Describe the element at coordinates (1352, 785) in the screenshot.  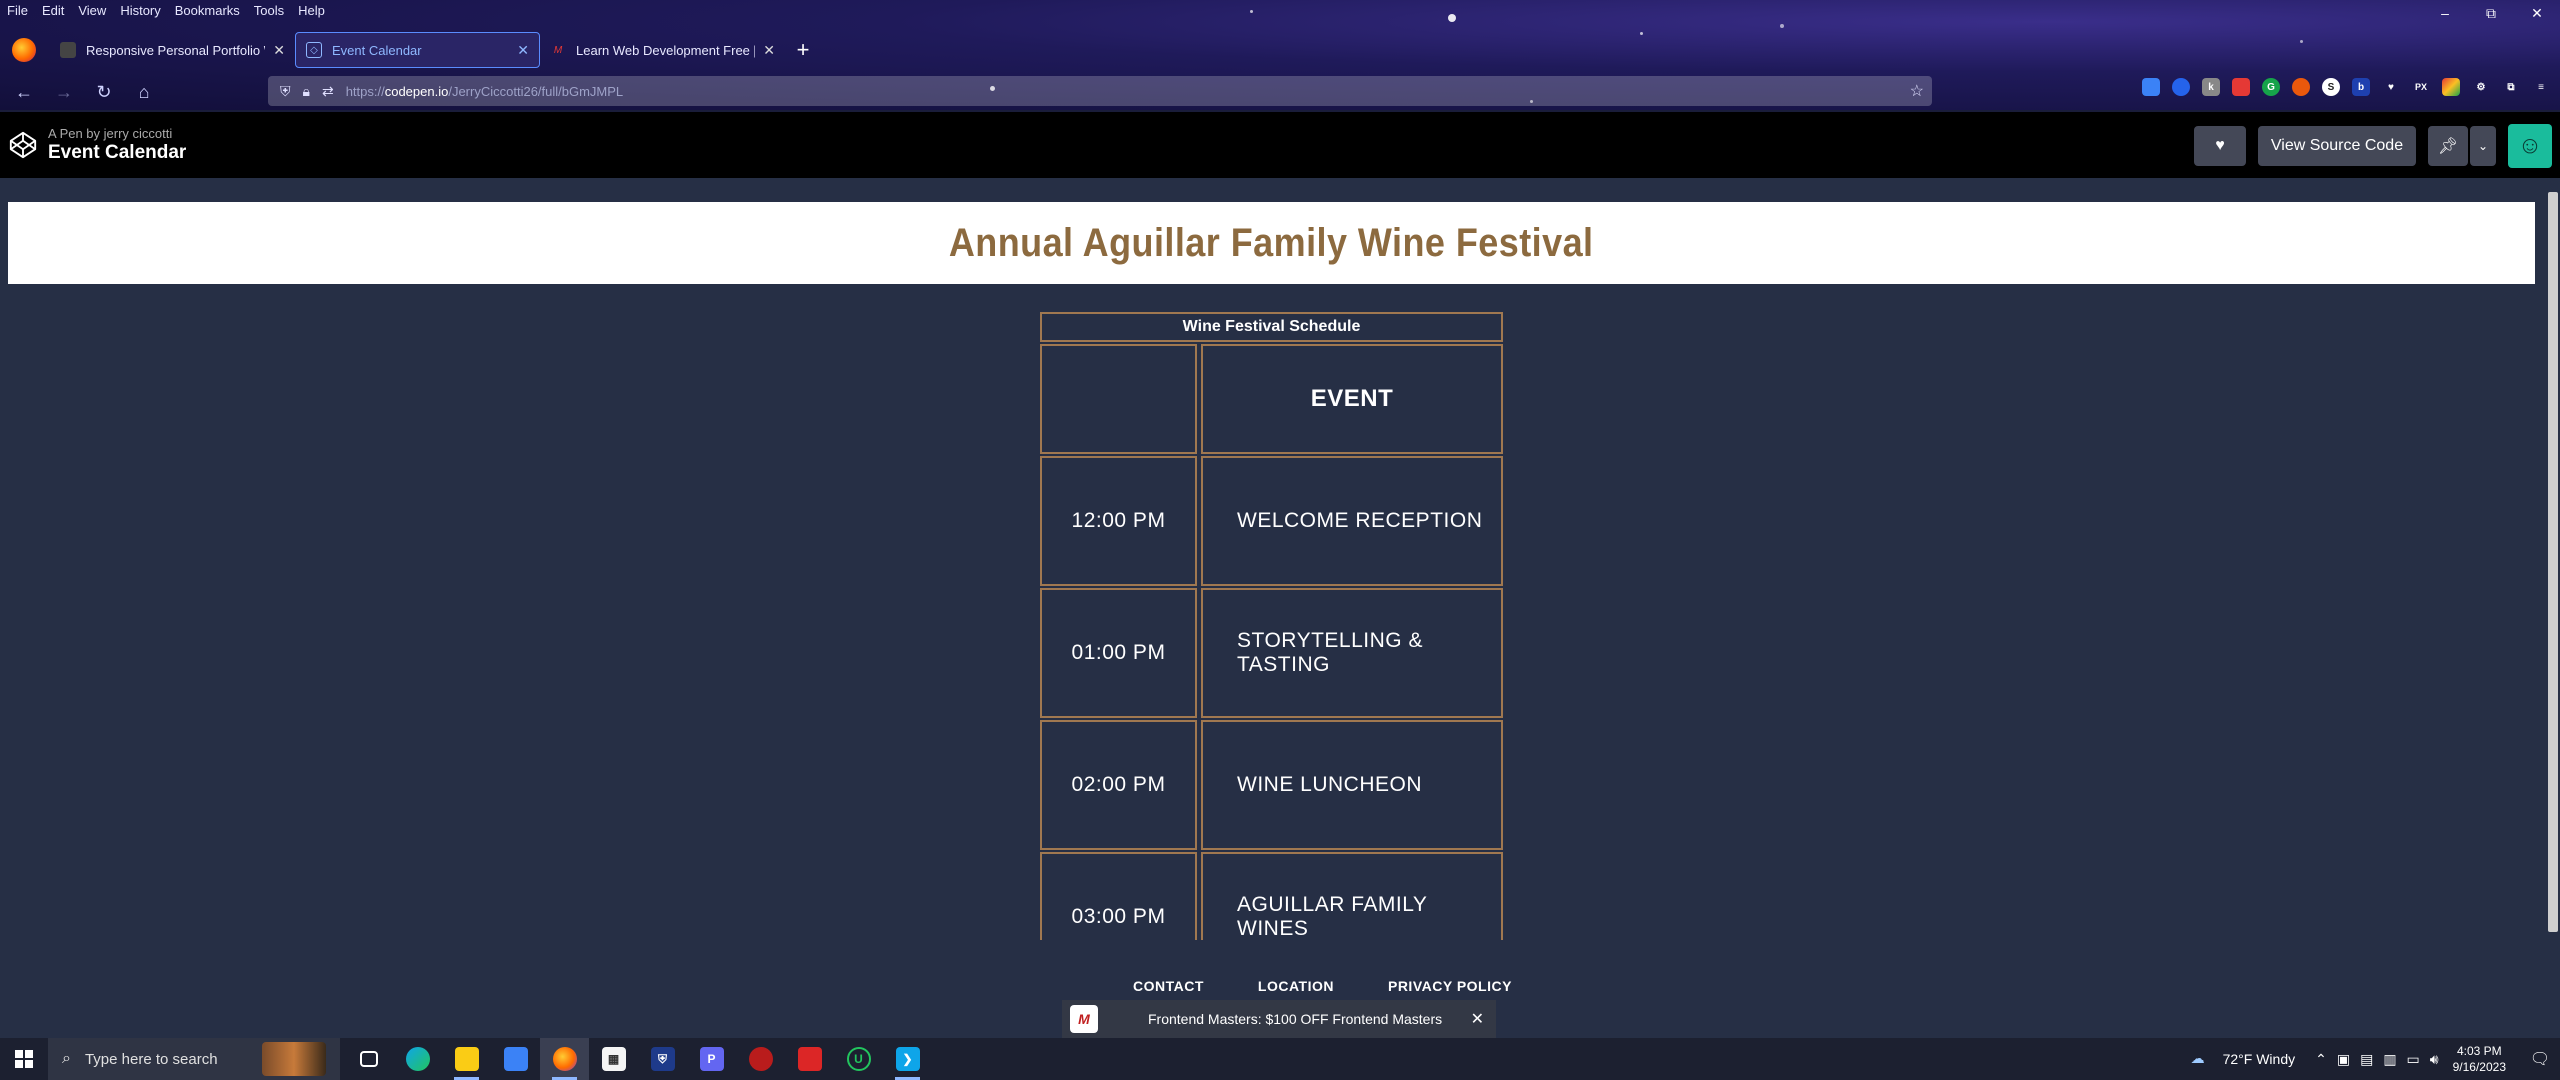
I see `event-cell: WINE LUNCHEON` at that location.